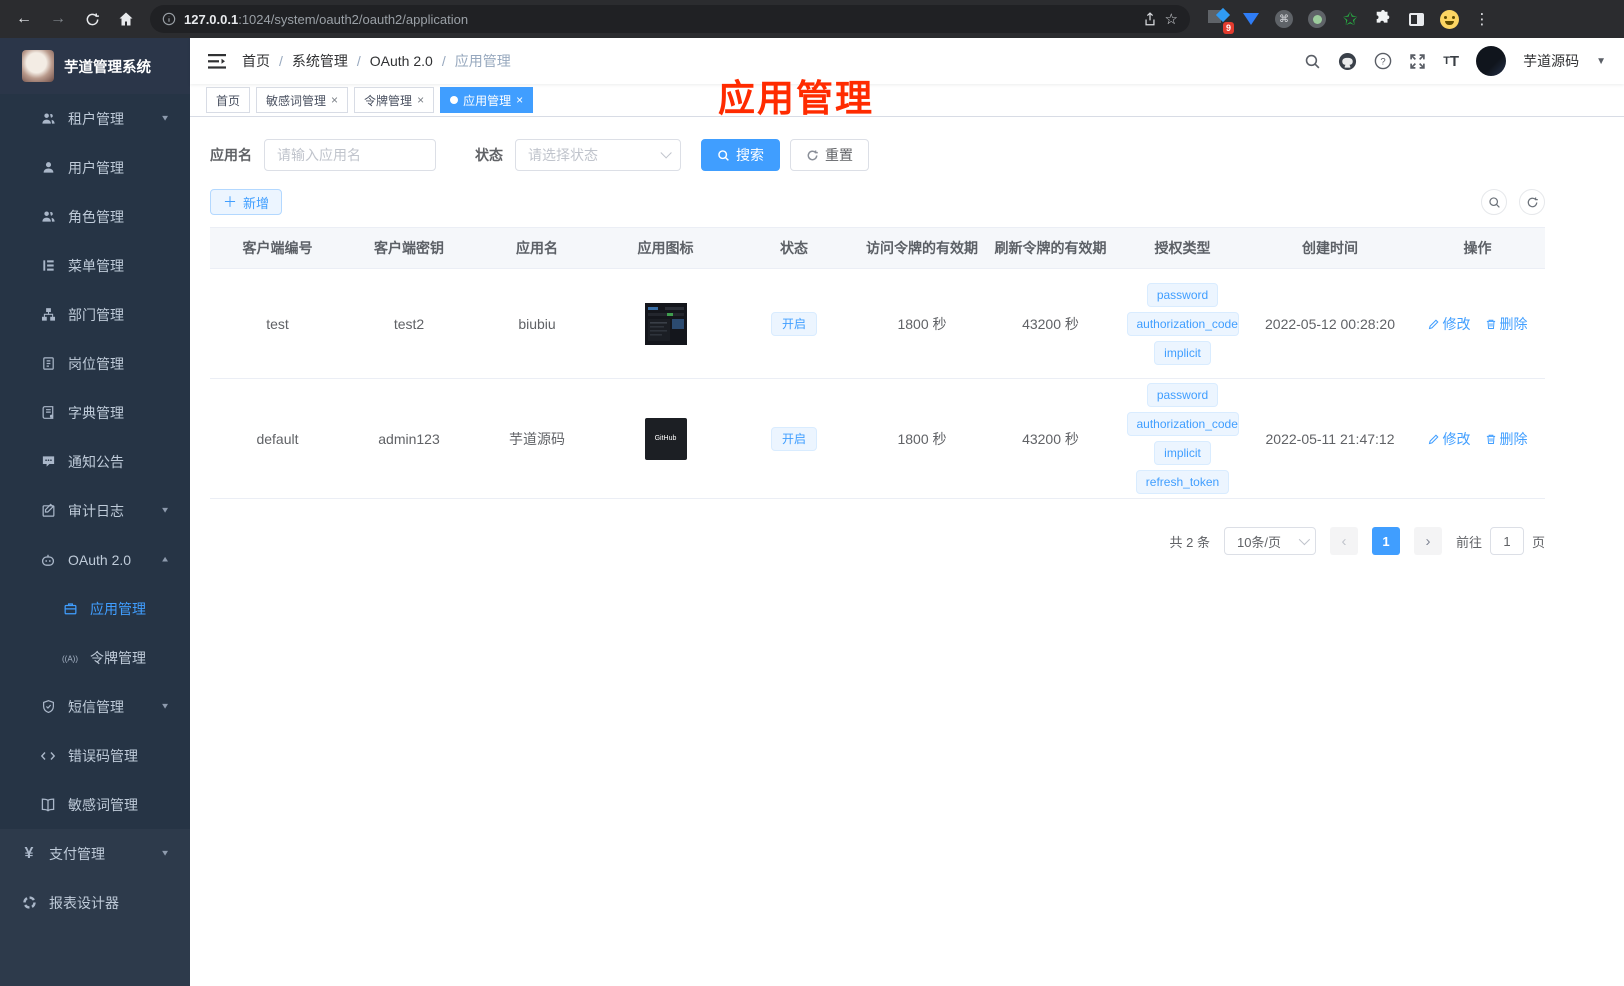  I want to click on sidebar-item-label: 应用管理, so click(118, 608).